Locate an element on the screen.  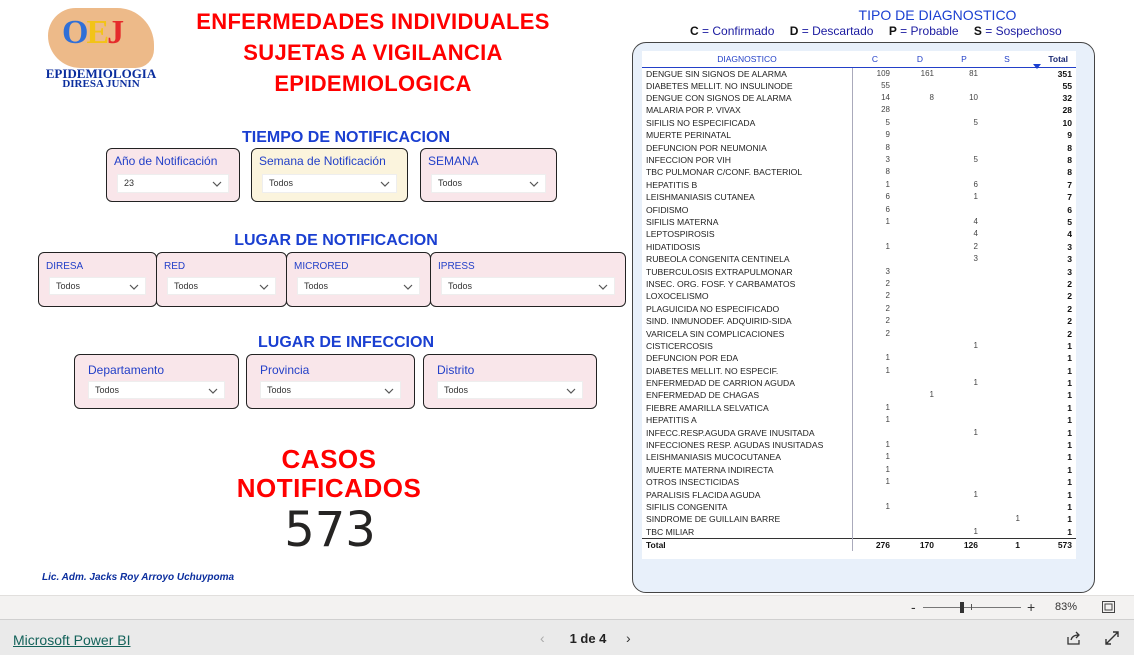
table-row: LEISHMANIASIS CUTANEA 6 1 7 is located at coordinates (859, 197).